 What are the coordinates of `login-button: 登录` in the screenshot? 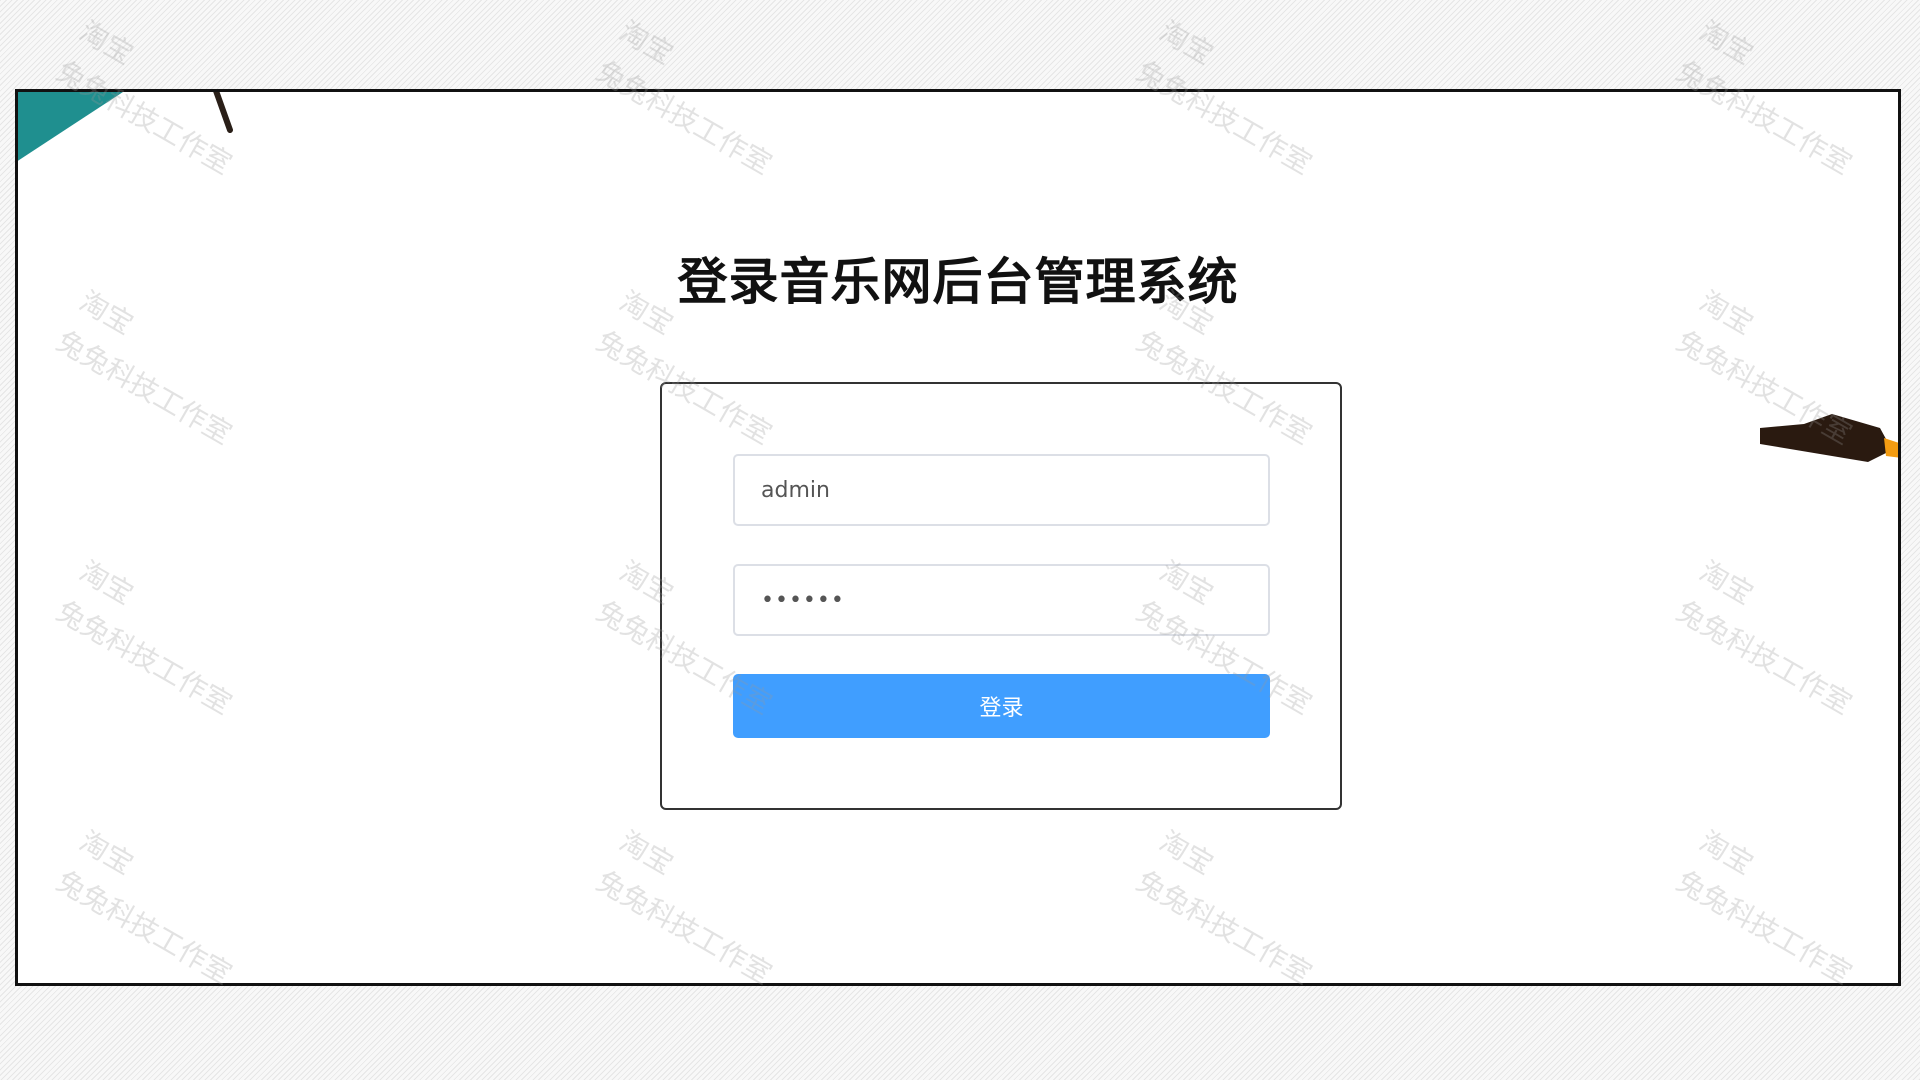 It's located at (1001, 706).